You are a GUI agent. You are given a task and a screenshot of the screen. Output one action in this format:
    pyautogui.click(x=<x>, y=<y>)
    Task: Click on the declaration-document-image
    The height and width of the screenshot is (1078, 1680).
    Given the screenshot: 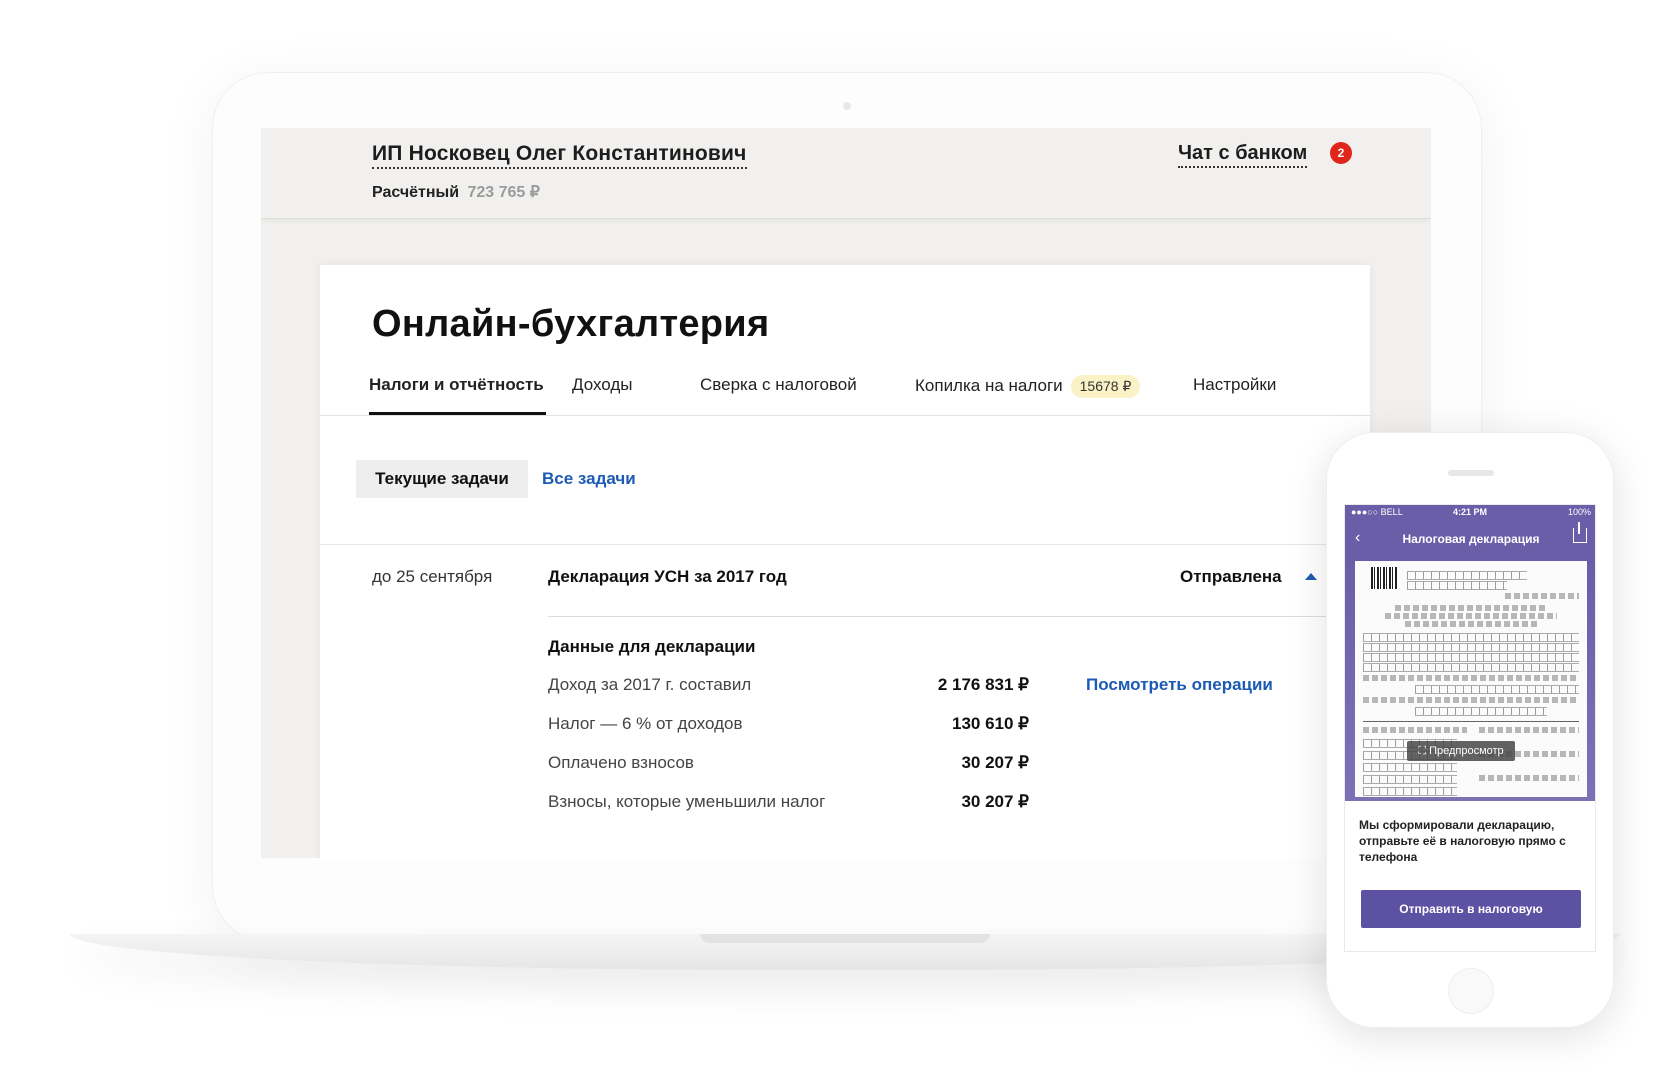 What is the action you would take?
    pyautogui.click(x=1471, y=679)
    